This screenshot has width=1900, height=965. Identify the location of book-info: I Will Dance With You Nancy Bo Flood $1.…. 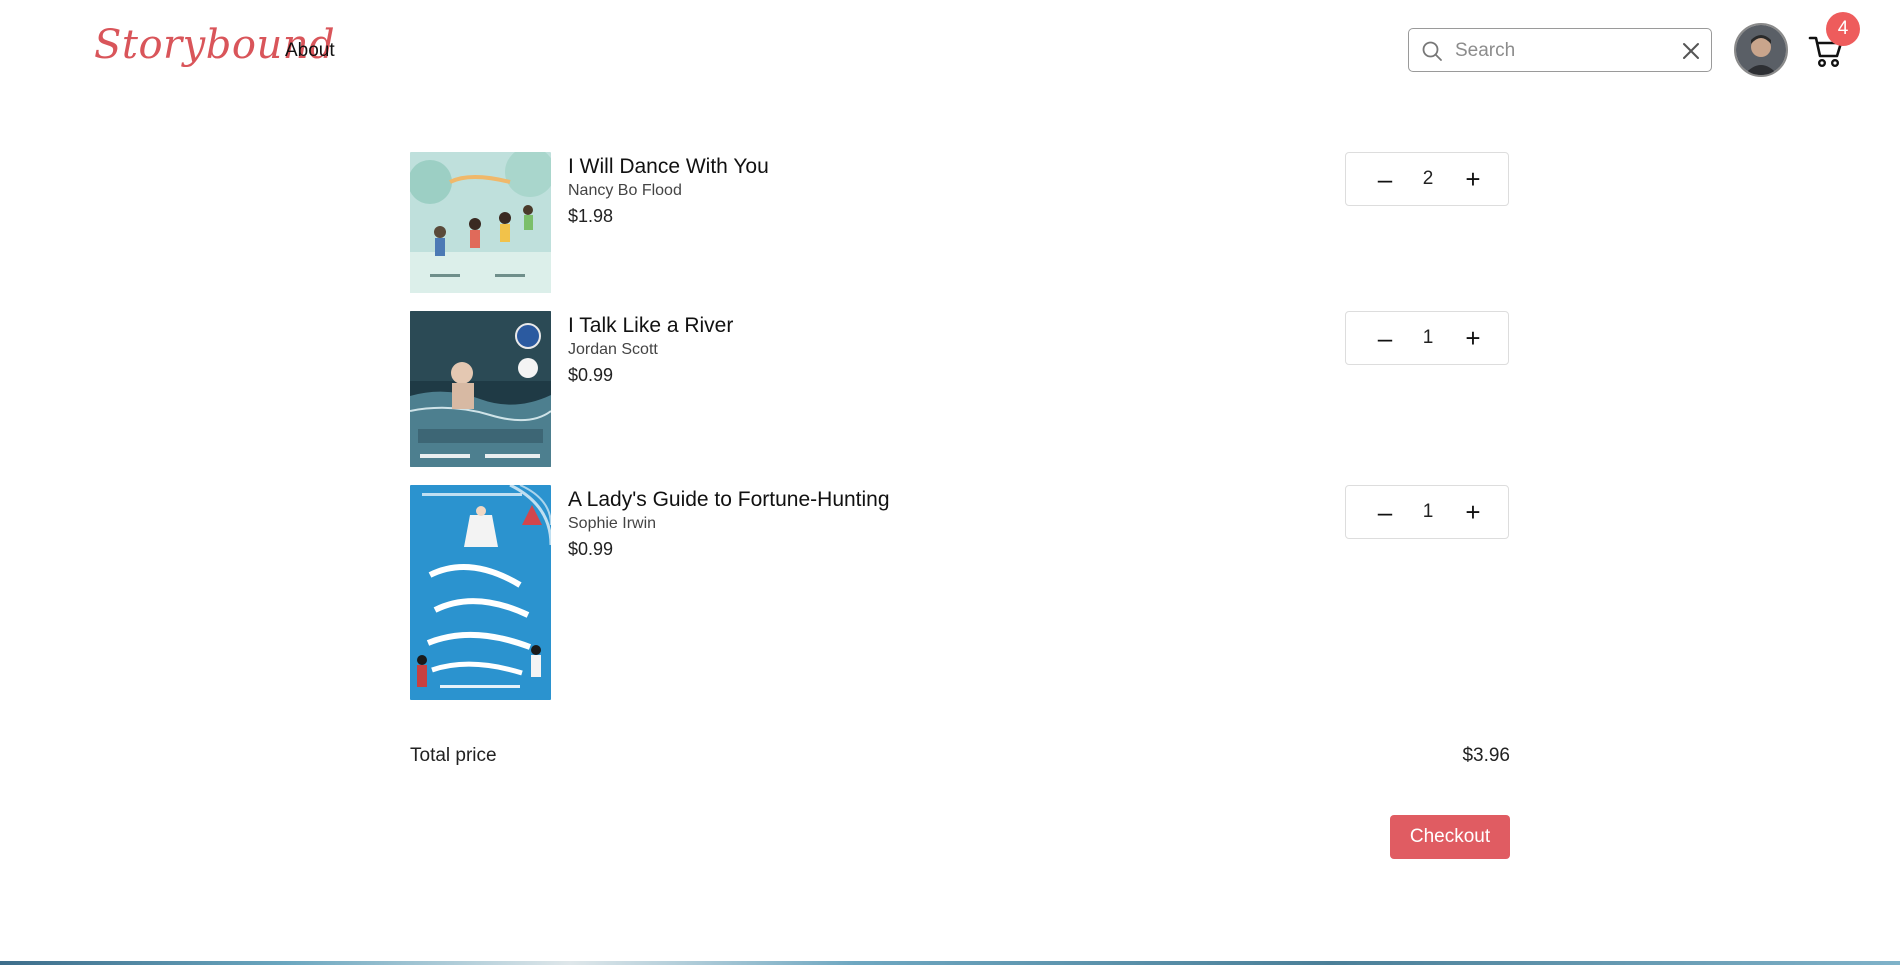
(668, 189).